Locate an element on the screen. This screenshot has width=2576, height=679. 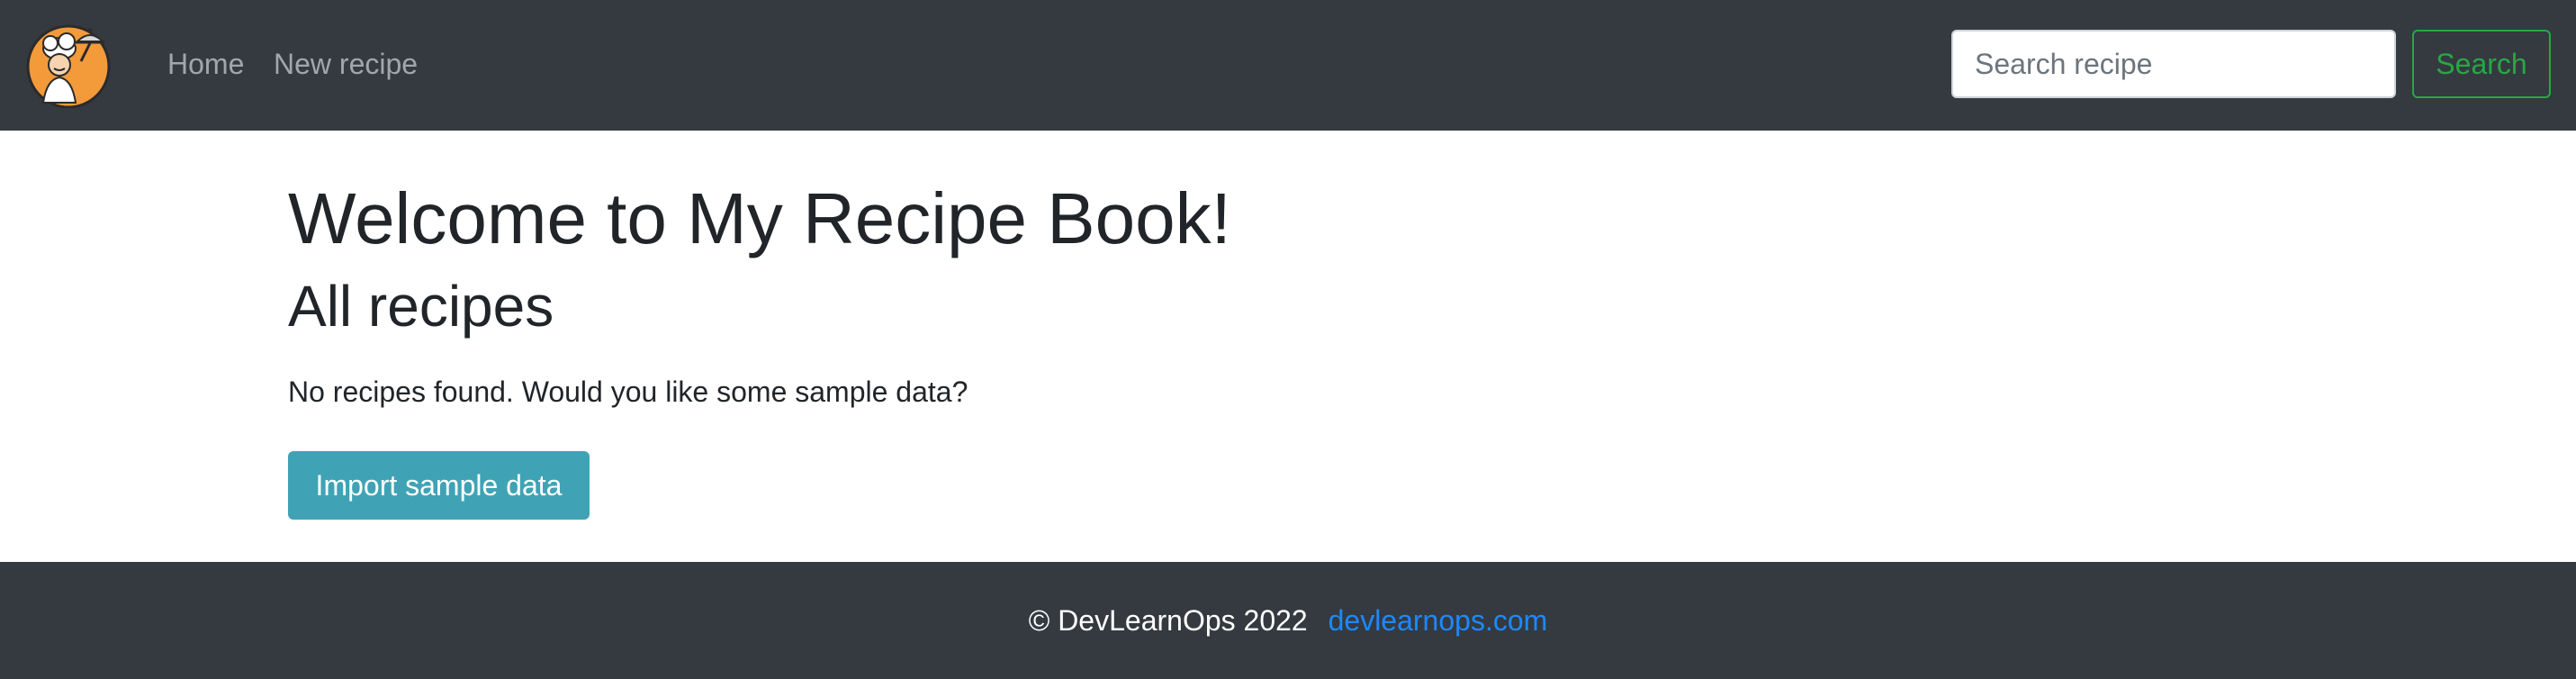
all-recipes-heading: All recipes is located at coordinates (421, 307).